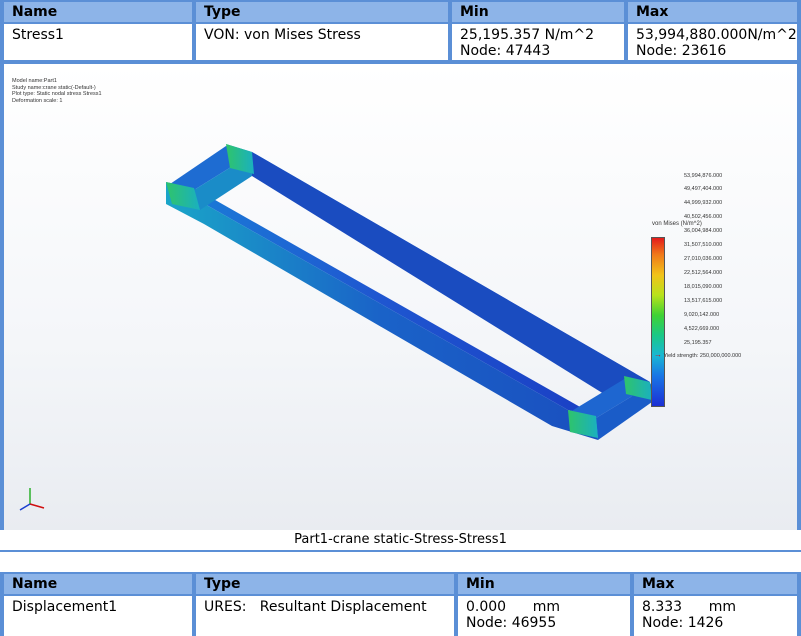 The height and width of the screenshot is (636, 801). I want to click on displacement-min-value: 0.000 mm, so click(513, 607).